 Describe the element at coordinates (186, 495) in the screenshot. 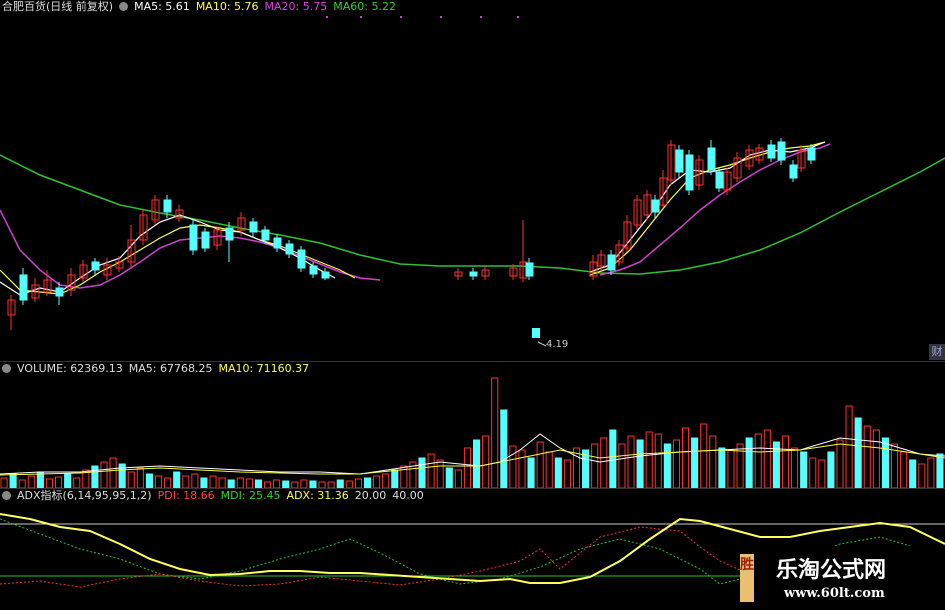

I see `pdi-value: PDI: 18.66` at that location.